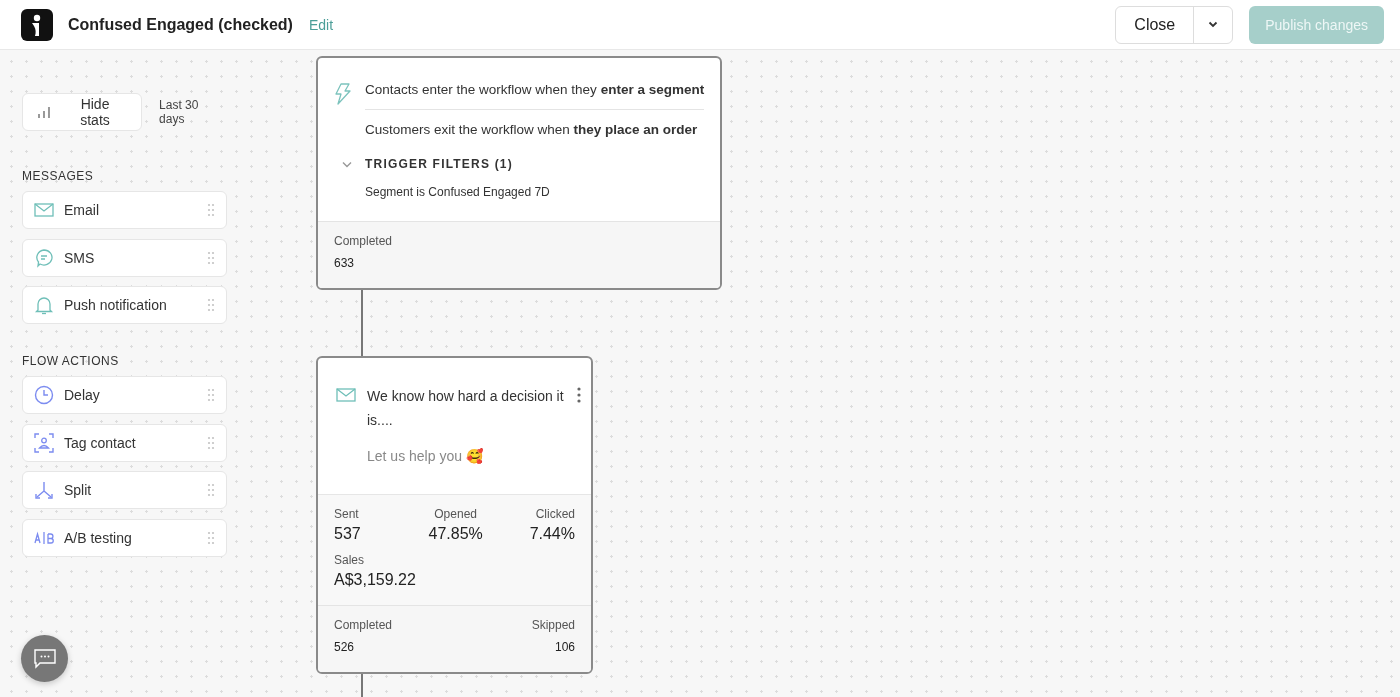 Image resolution: width=1400 pixels, height=697 pixels. I want to click on close-button: Close, so click(1155, 24).